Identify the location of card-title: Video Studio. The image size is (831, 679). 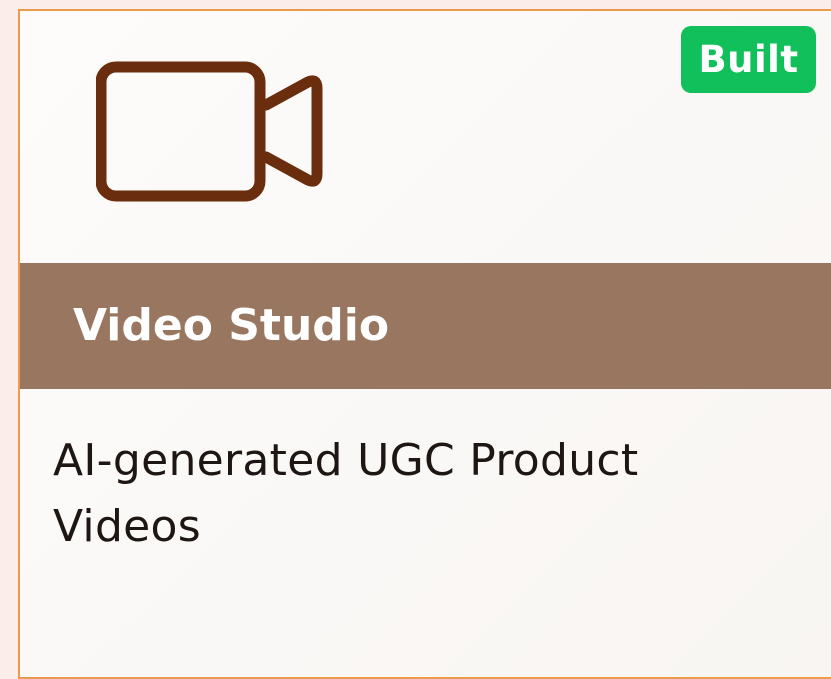
(231, 325).